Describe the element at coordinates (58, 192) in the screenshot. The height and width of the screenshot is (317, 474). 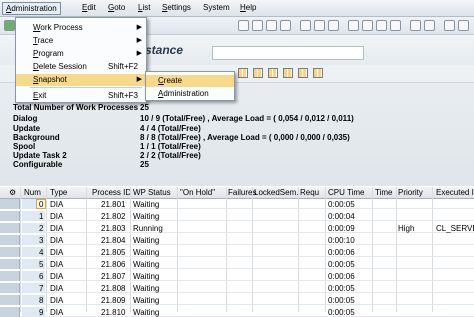
I see `col-header-type: Type` at that location.